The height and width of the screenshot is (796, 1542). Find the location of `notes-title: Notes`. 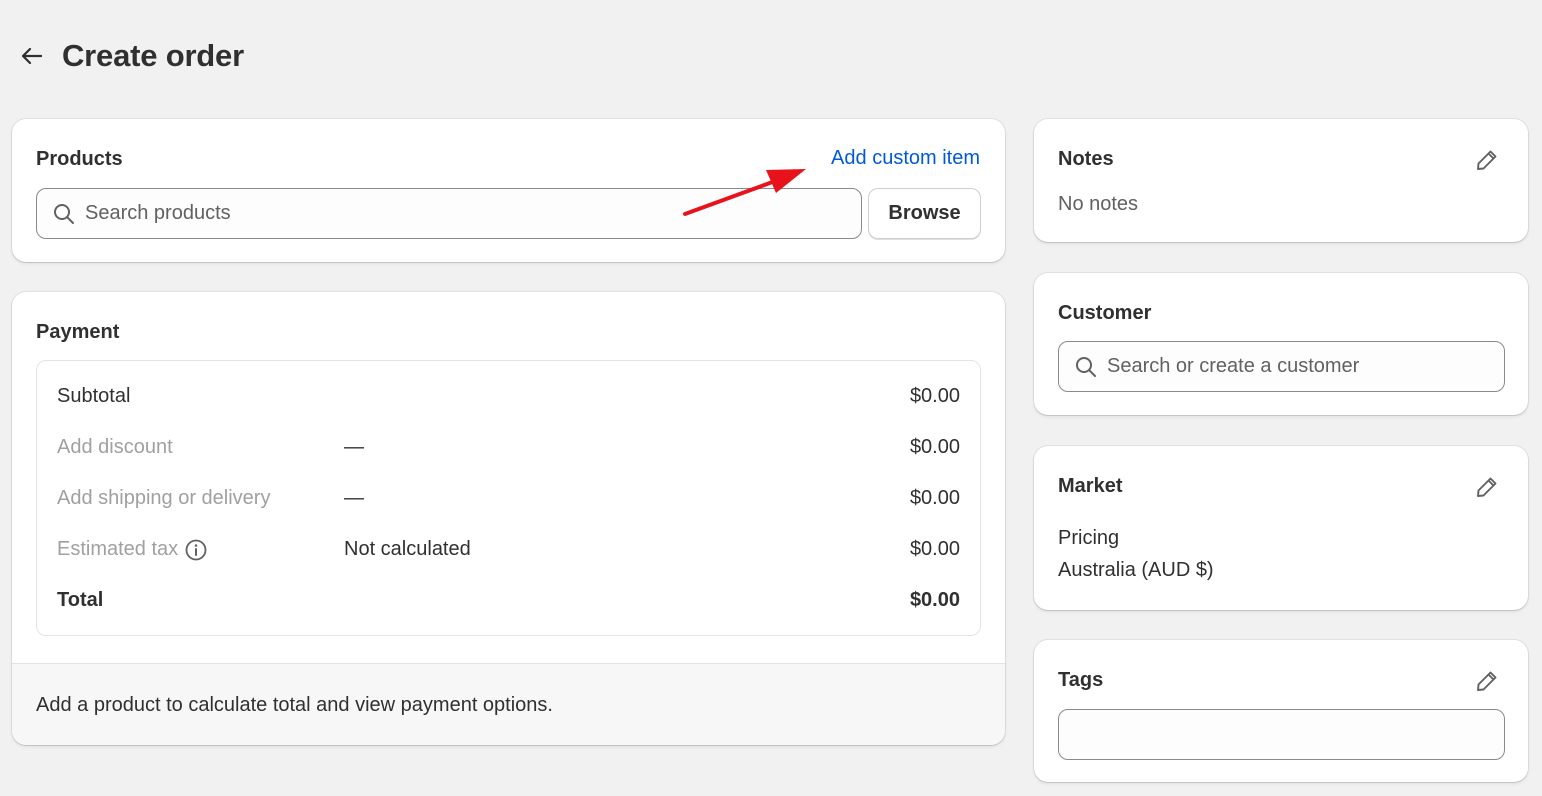

notes-title: Notes is located at coordinates (1086, 159).